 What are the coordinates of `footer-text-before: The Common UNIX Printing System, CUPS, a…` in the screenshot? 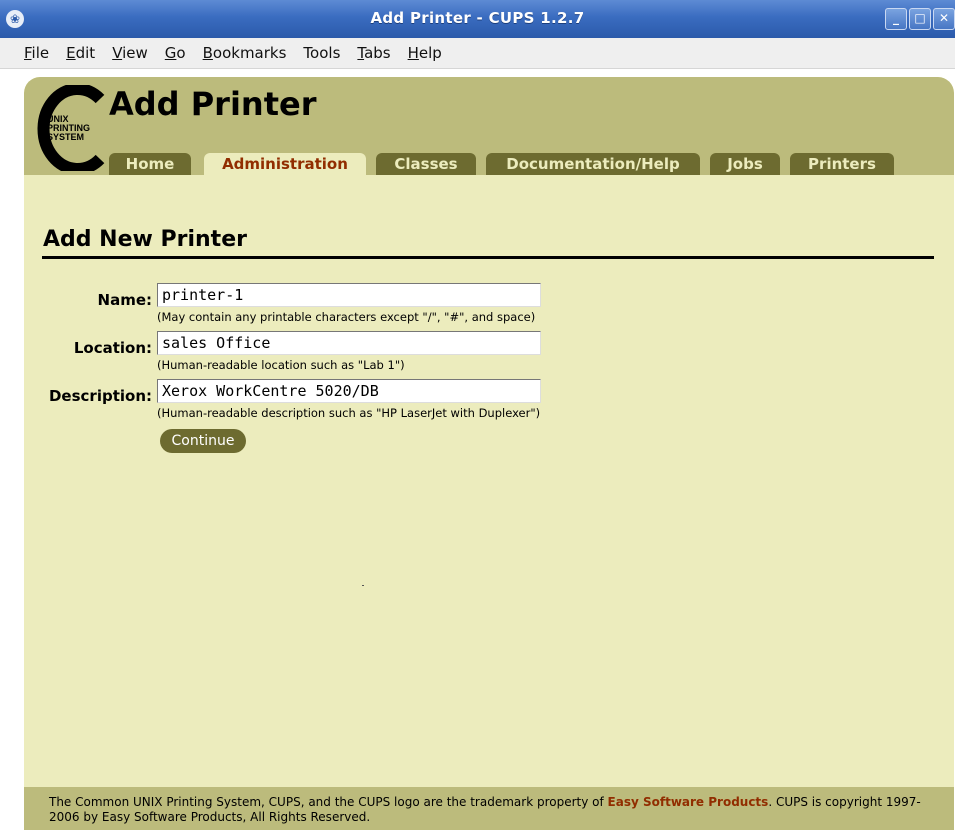 It's located at (328, 802).